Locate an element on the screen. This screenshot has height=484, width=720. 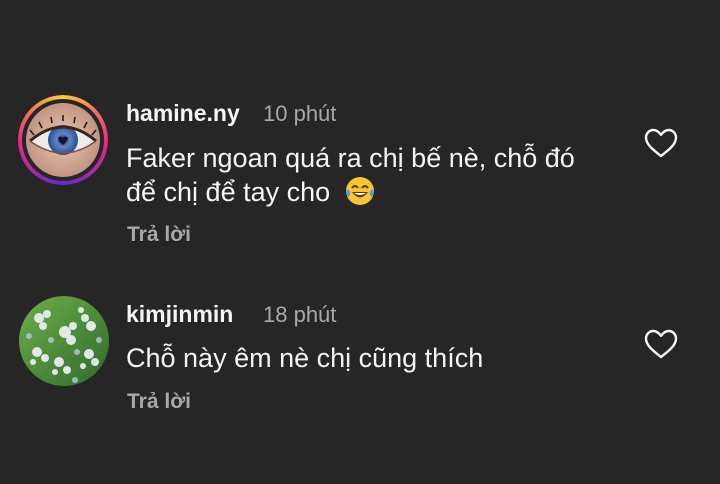
comment-text-line: Faker ngoan quá ra chị bế nè, chỗ đó is located at coordinates (350, 158).